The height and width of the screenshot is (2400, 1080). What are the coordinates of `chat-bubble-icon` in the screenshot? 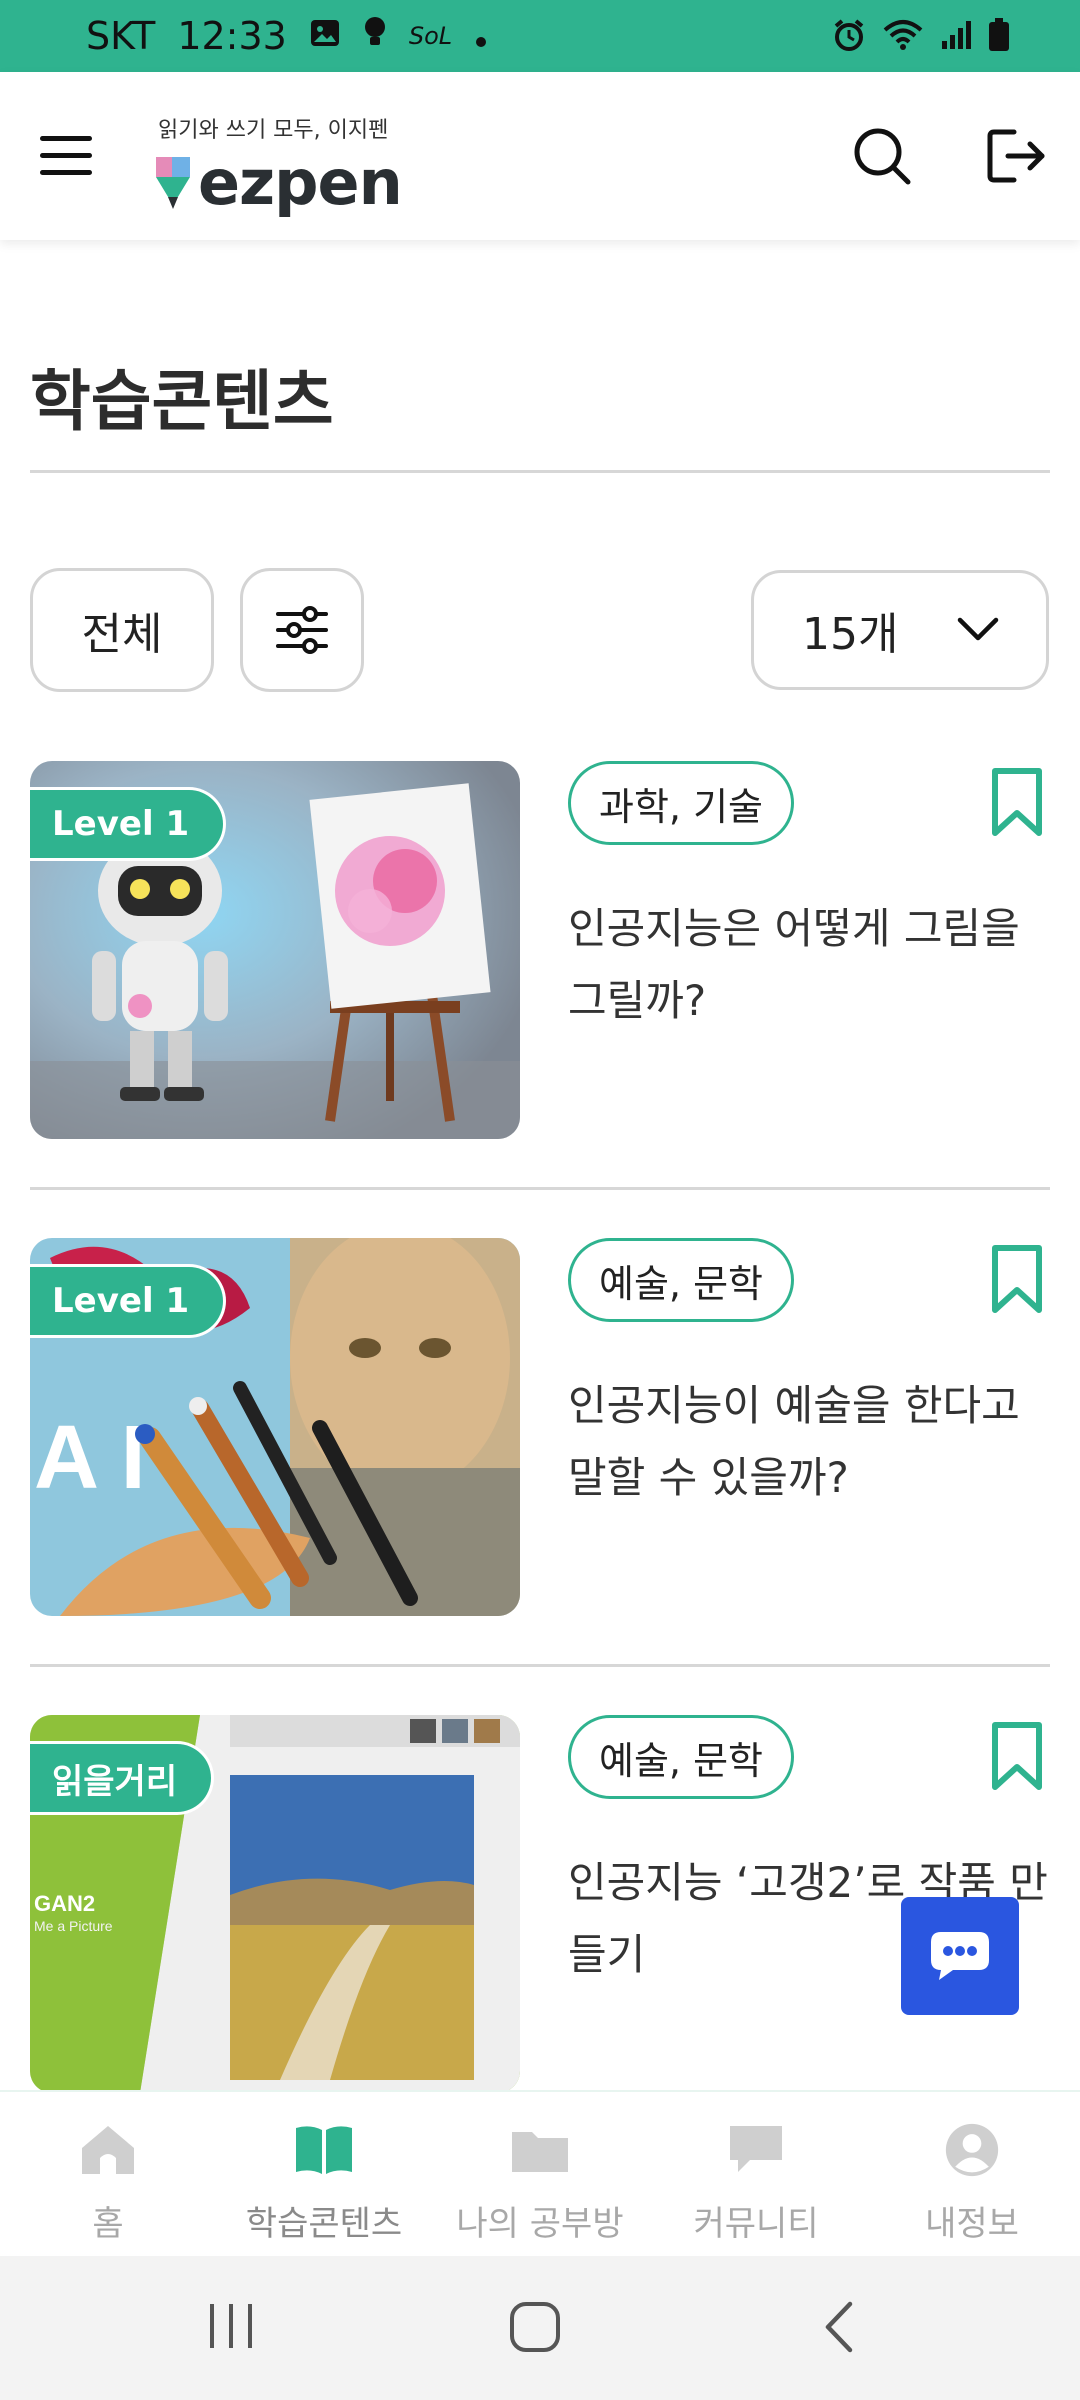 It's located at (756, 2149).